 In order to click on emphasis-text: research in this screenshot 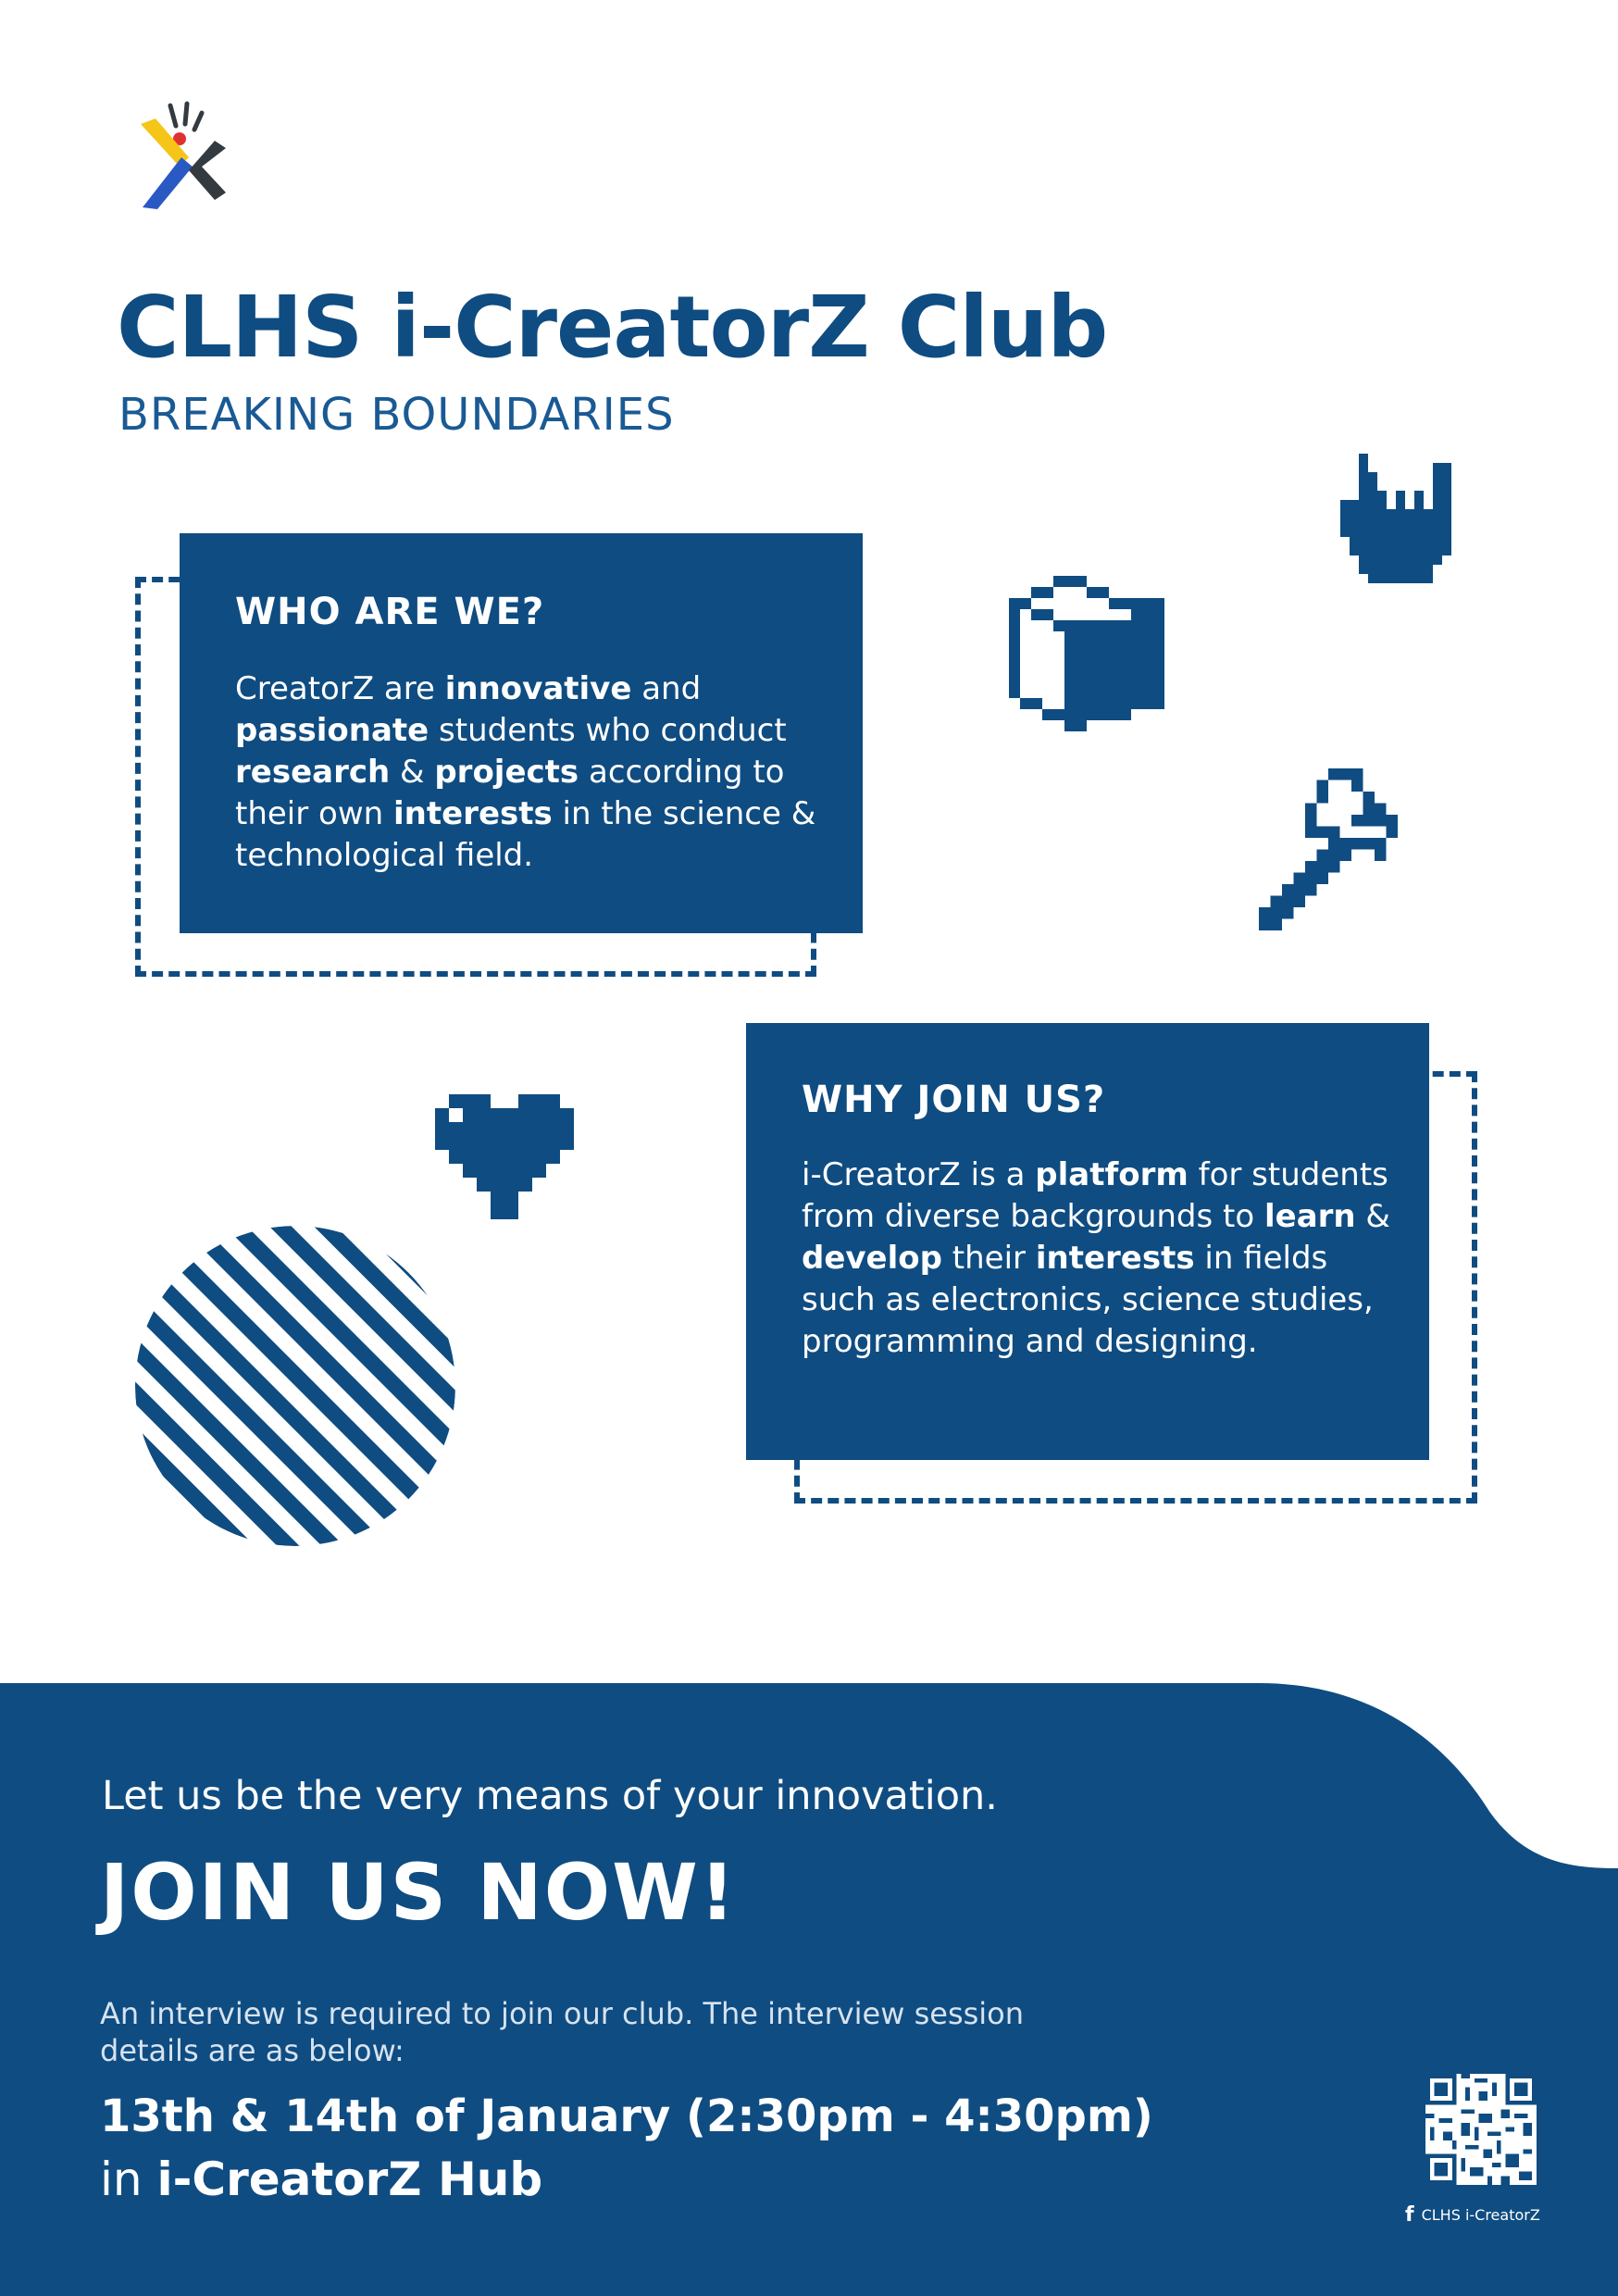, I will do `click(313, 772)`.